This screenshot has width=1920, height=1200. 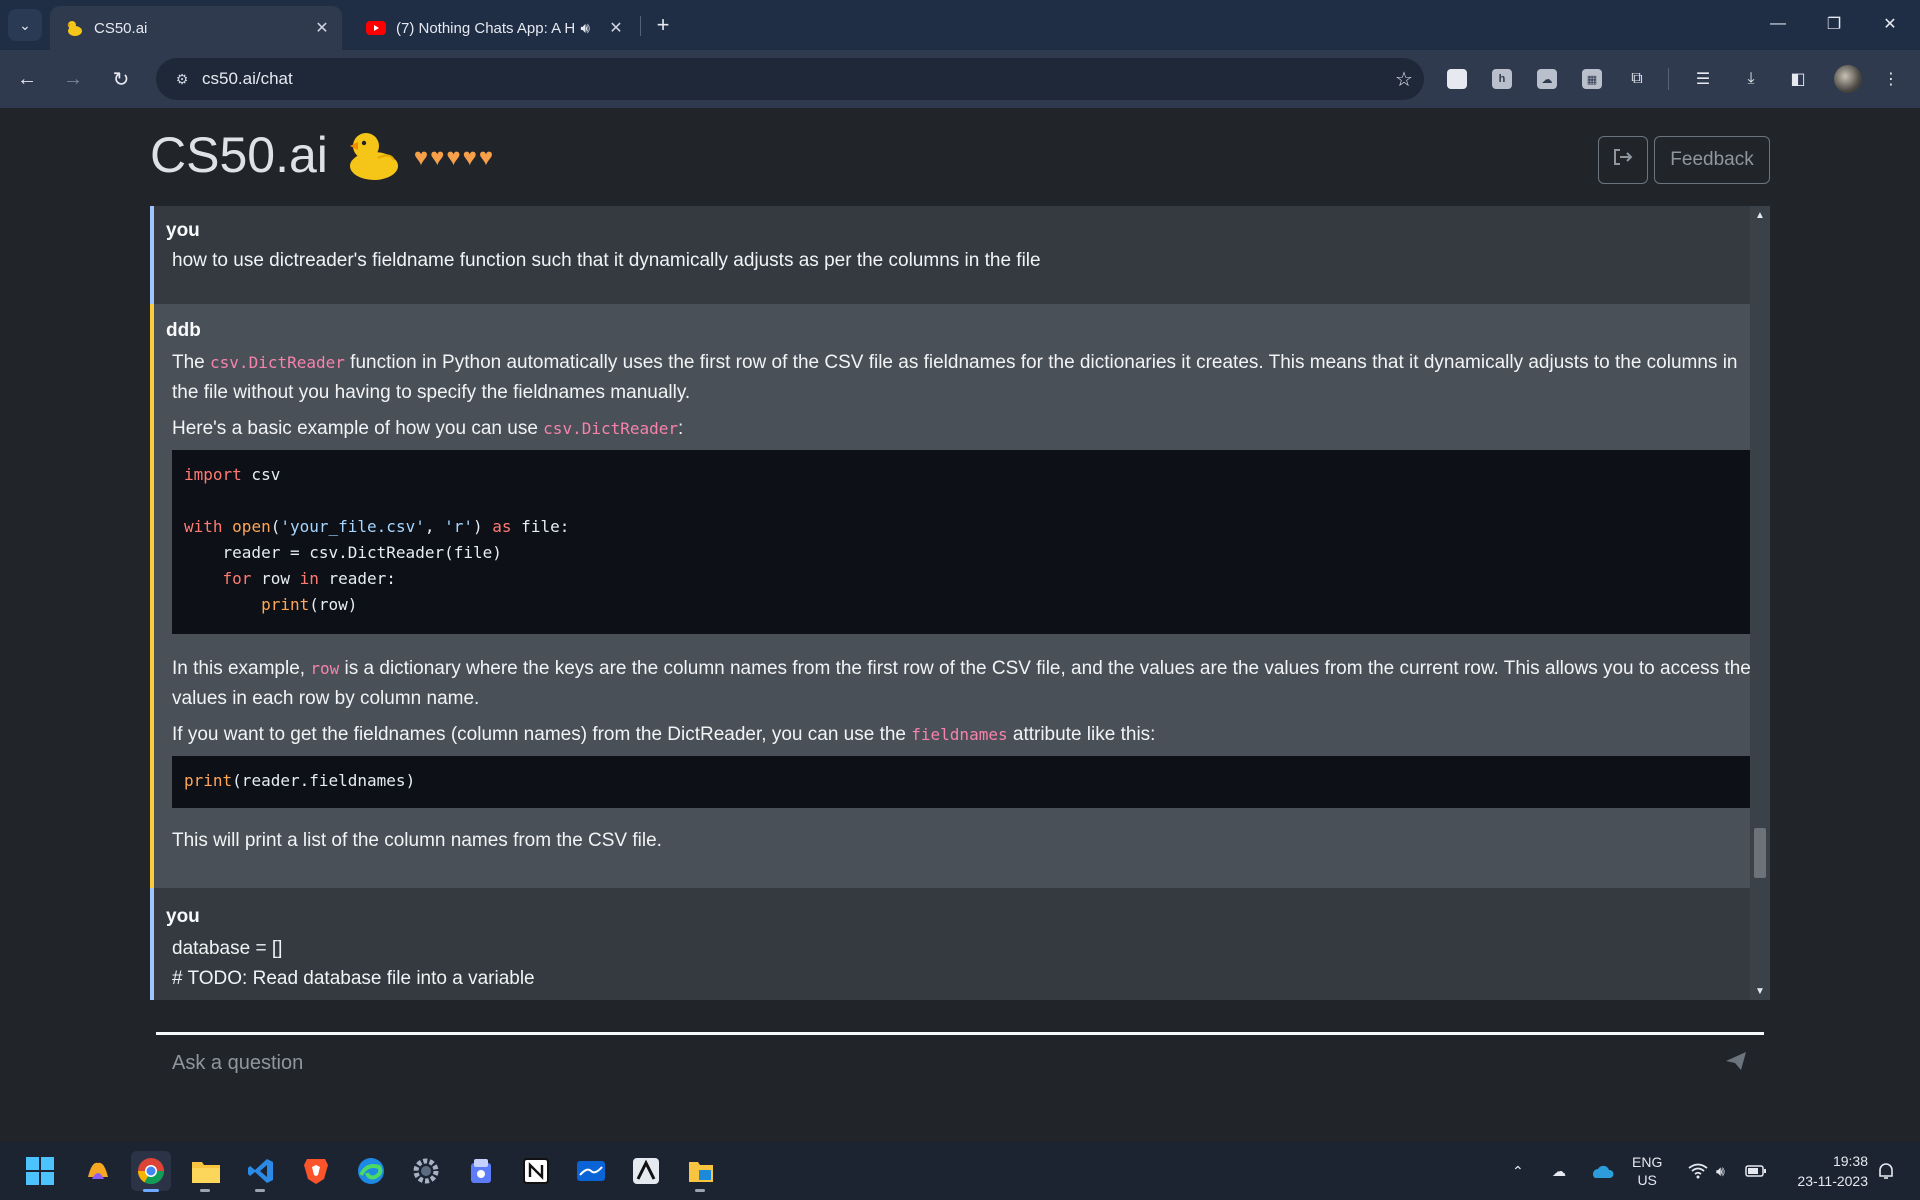 I want to click on copilot-icon, so click(x=98, y=1171).